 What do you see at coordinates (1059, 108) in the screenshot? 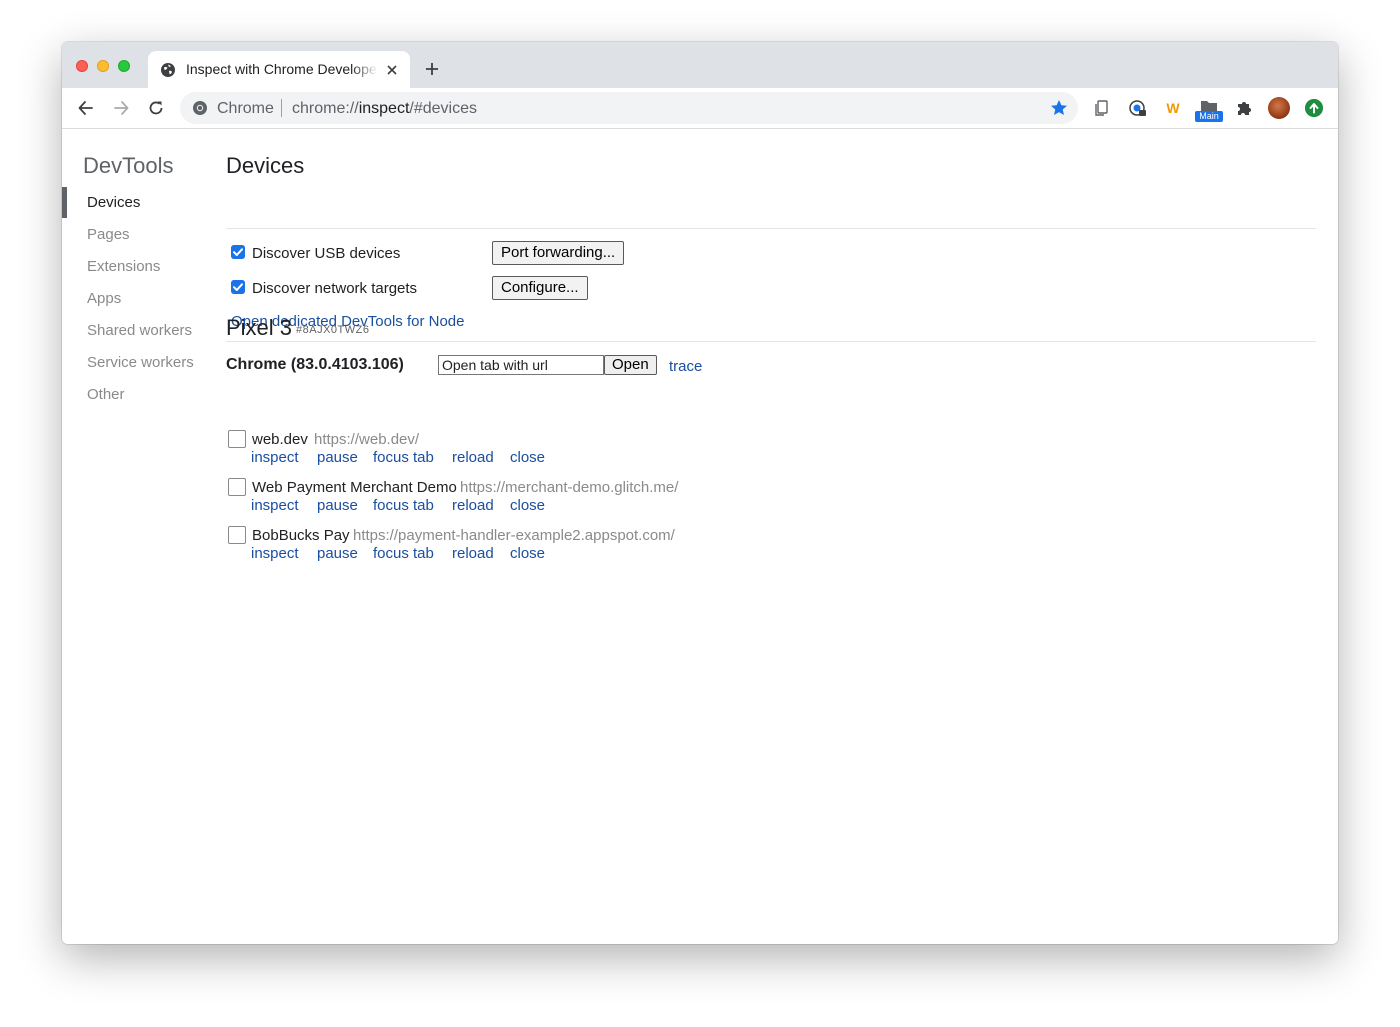
I see `bookmark-star-icon` at bounding box center [1059, 108].